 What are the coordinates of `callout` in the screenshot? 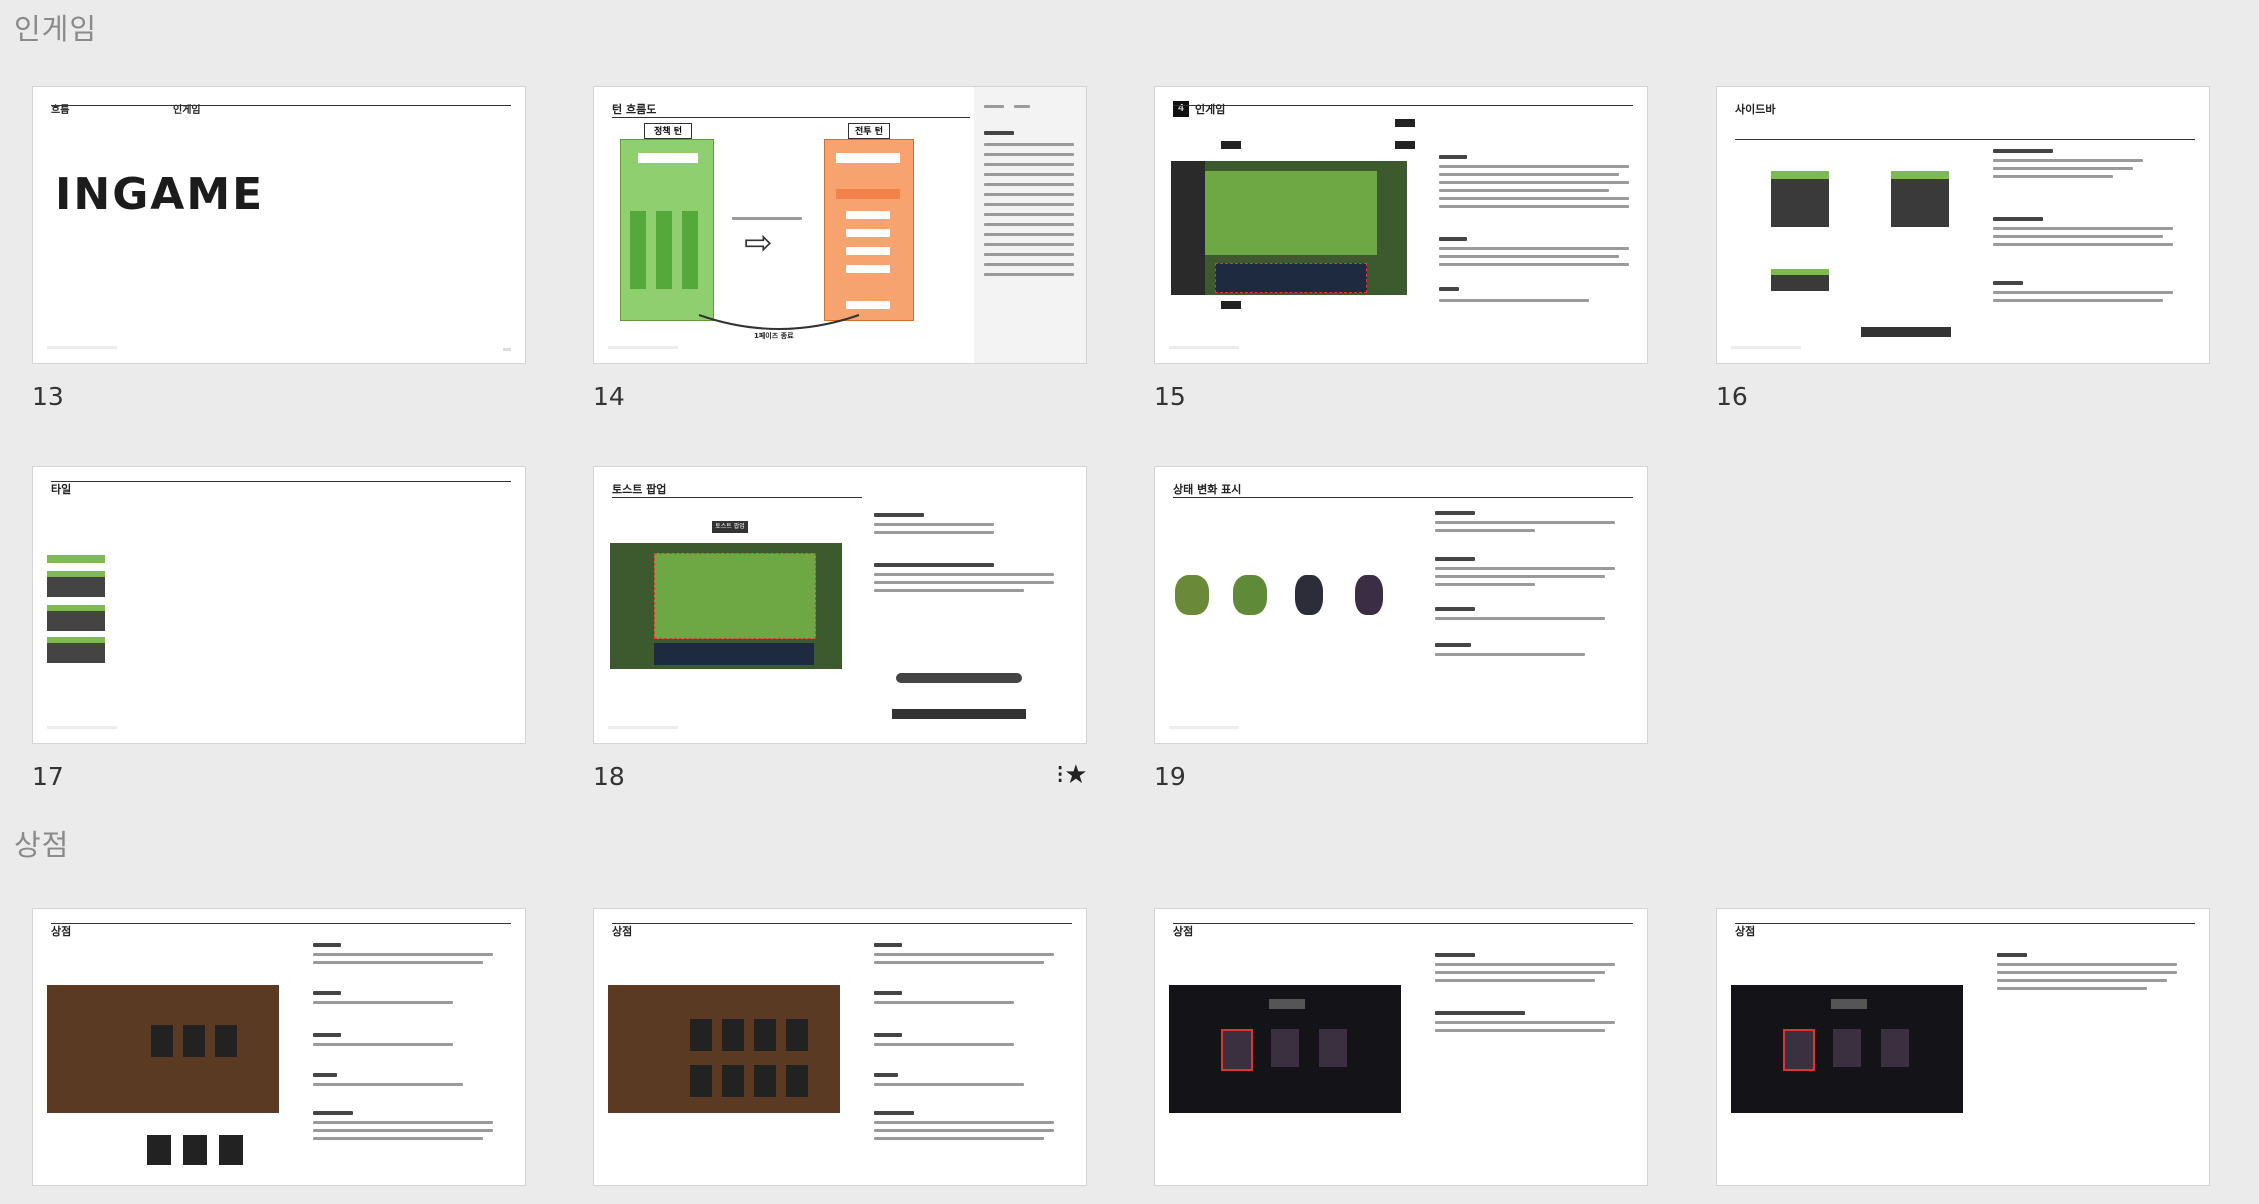 It's located at (1405, 123).